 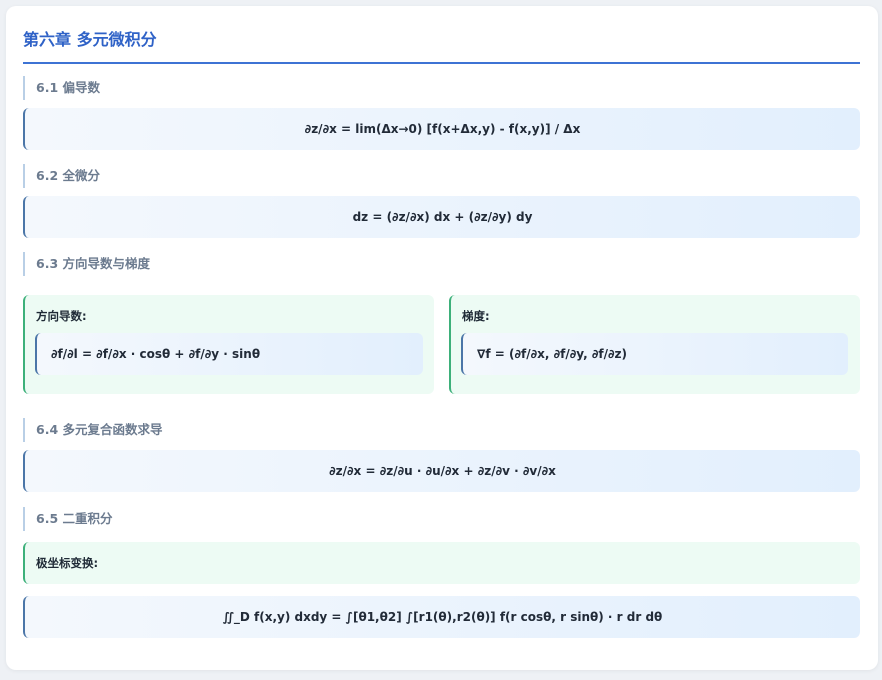 What do you see at coordinates (90, 39) in the screenshot?
I see `chapter-title: 第六章 多元微积分` at bounding box center [90, 39].